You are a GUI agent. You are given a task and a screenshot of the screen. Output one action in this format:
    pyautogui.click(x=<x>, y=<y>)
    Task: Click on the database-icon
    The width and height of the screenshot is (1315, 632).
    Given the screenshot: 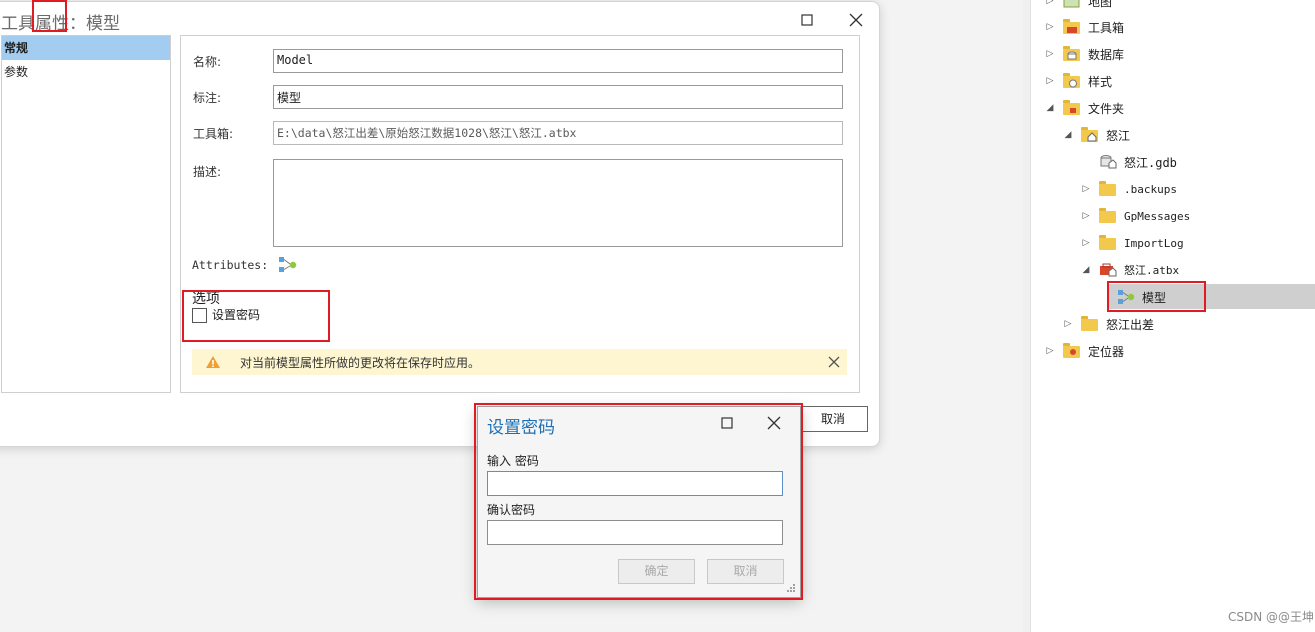 What is the action you would take?
    pyautogui.click(x=1072, y=54)
    